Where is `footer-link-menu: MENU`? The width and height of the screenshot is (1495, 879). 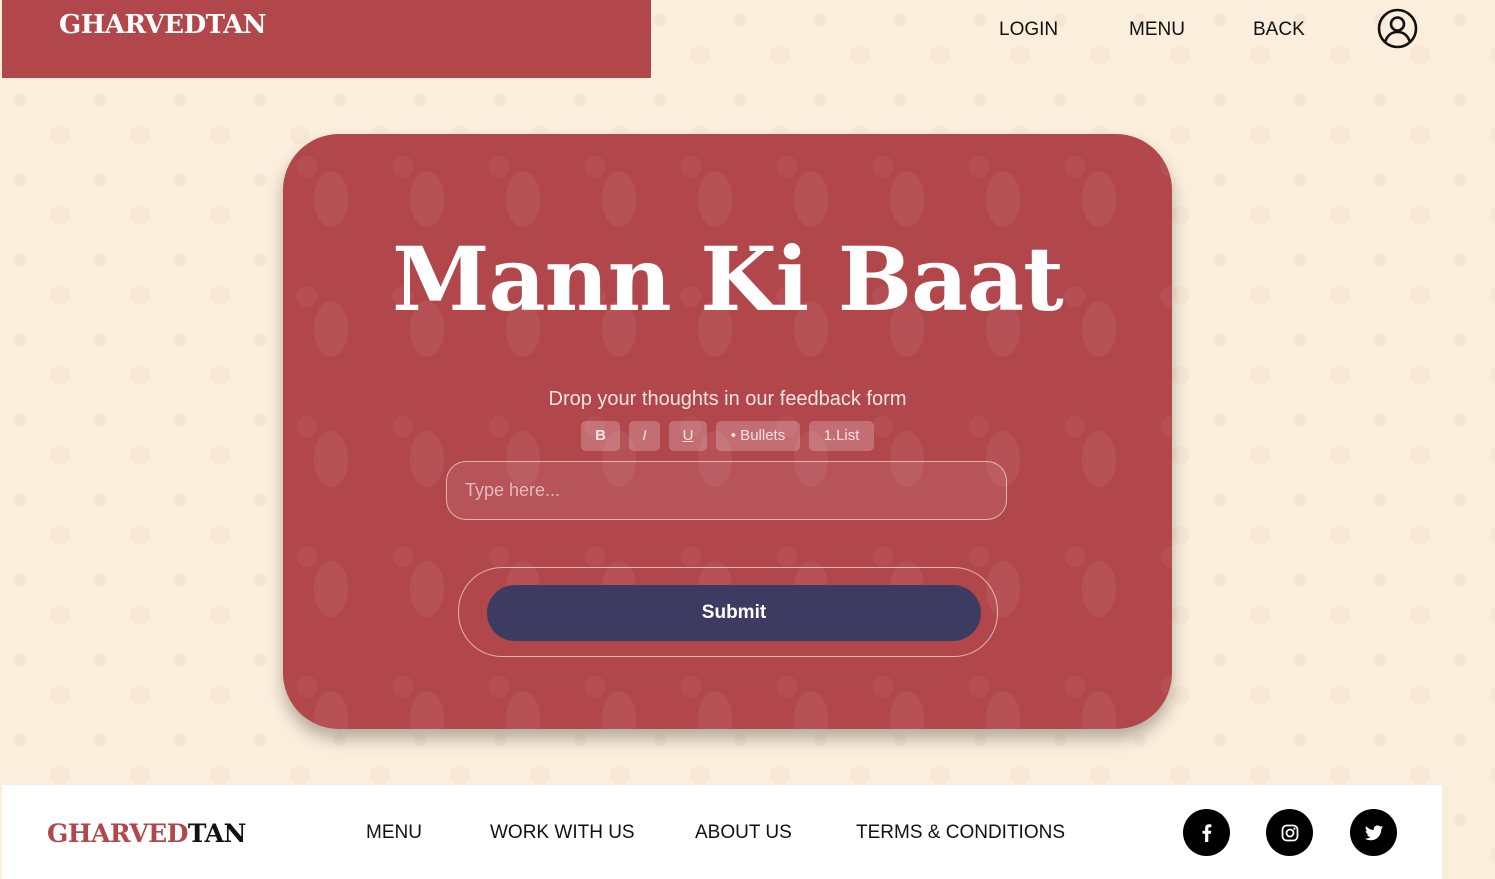 footer-link-menu: MENU is located at coordinates (394, 833).